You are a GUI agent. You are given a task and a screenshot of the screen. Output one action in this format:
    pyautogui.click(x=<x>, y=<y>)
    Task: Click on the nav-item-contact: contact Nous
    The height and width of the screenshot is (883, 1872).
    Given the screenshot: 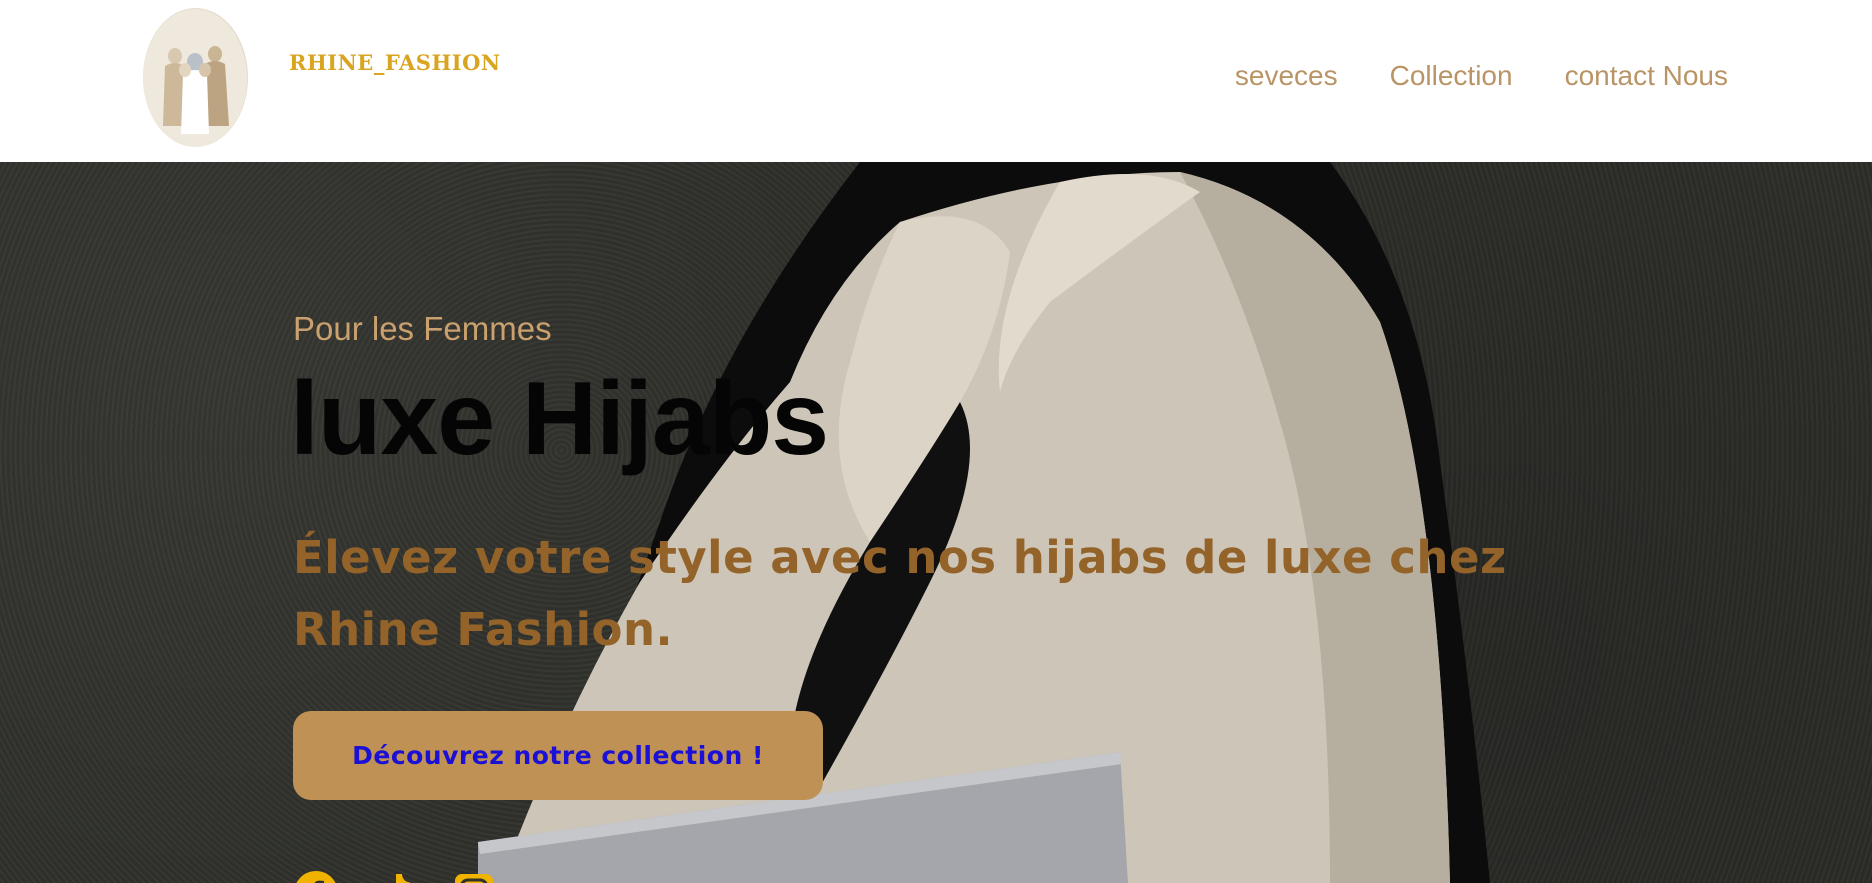 What is the action you would take?
    pyautogui.click(x=1646, y=76)
    